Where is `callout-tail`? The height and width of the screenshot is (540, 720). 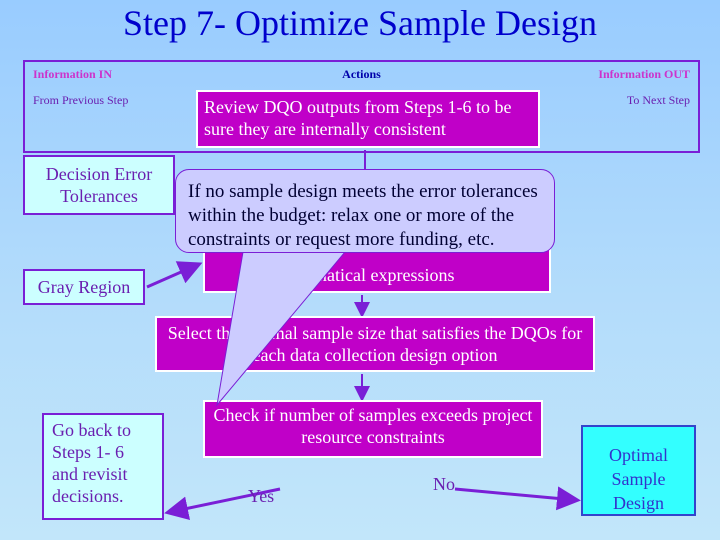 callout-tail is located at coordinates (281, 329).